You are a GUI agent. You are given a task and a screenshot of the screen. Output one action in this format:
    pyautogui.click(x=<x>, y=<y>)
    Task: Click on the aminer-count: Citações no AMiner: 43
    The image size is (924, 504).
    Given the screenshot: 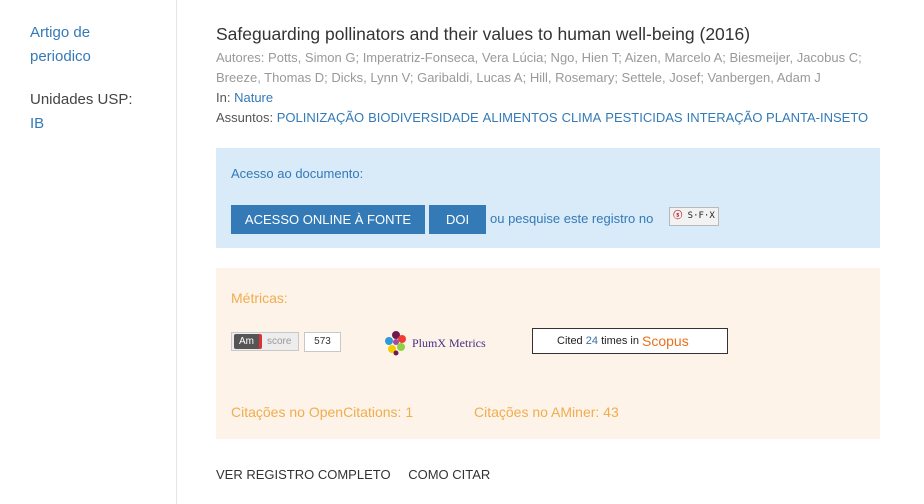 What is the action you would take?
    pyautogui.click(x=546, y=412)
    